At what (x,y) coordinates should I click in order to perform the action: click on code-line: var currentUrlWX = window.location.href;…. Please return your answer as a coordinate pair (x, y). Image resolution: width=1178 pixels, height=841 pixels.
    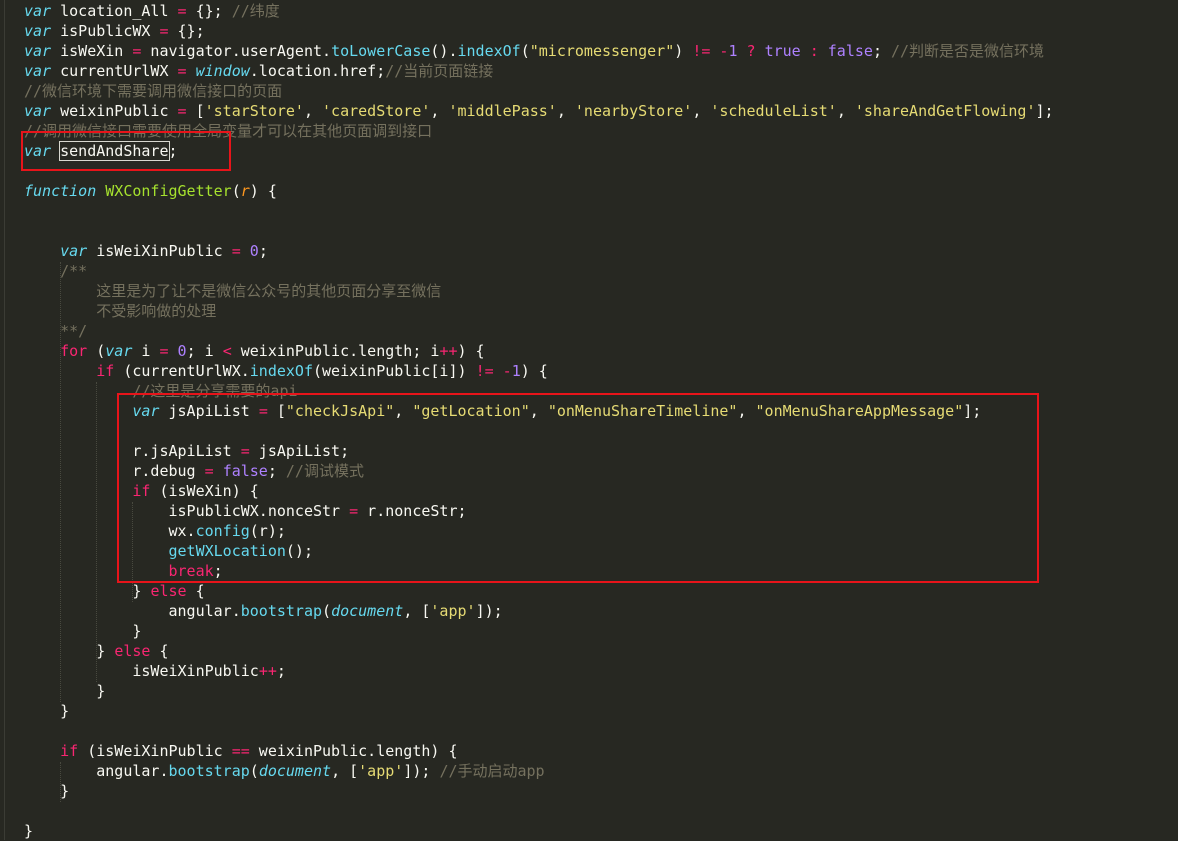
    Looking at the image, I should click on (601, 71).